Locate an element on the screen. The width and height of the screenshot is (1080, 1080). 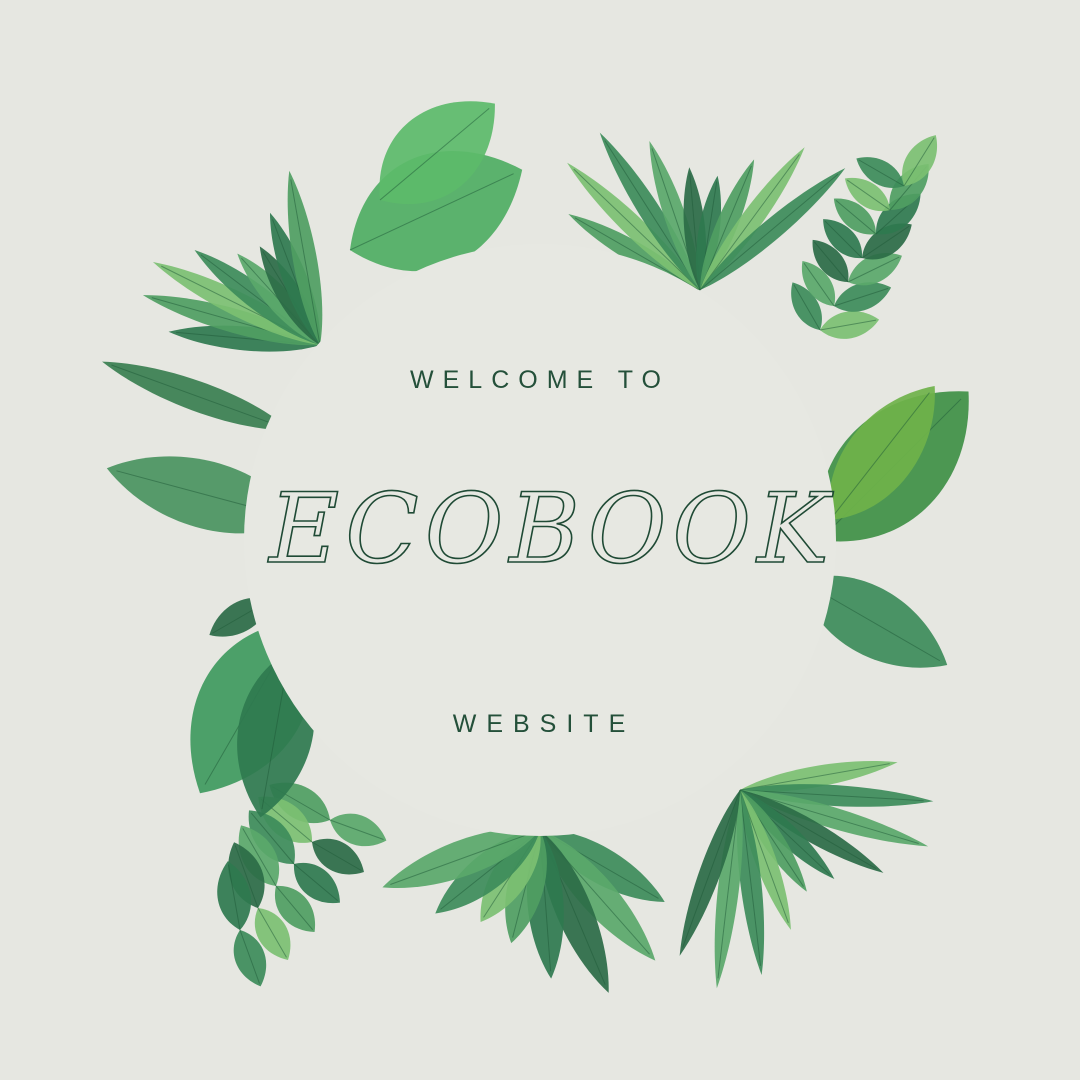
website-text: WEBSITE is located at coordinates (544, 724).